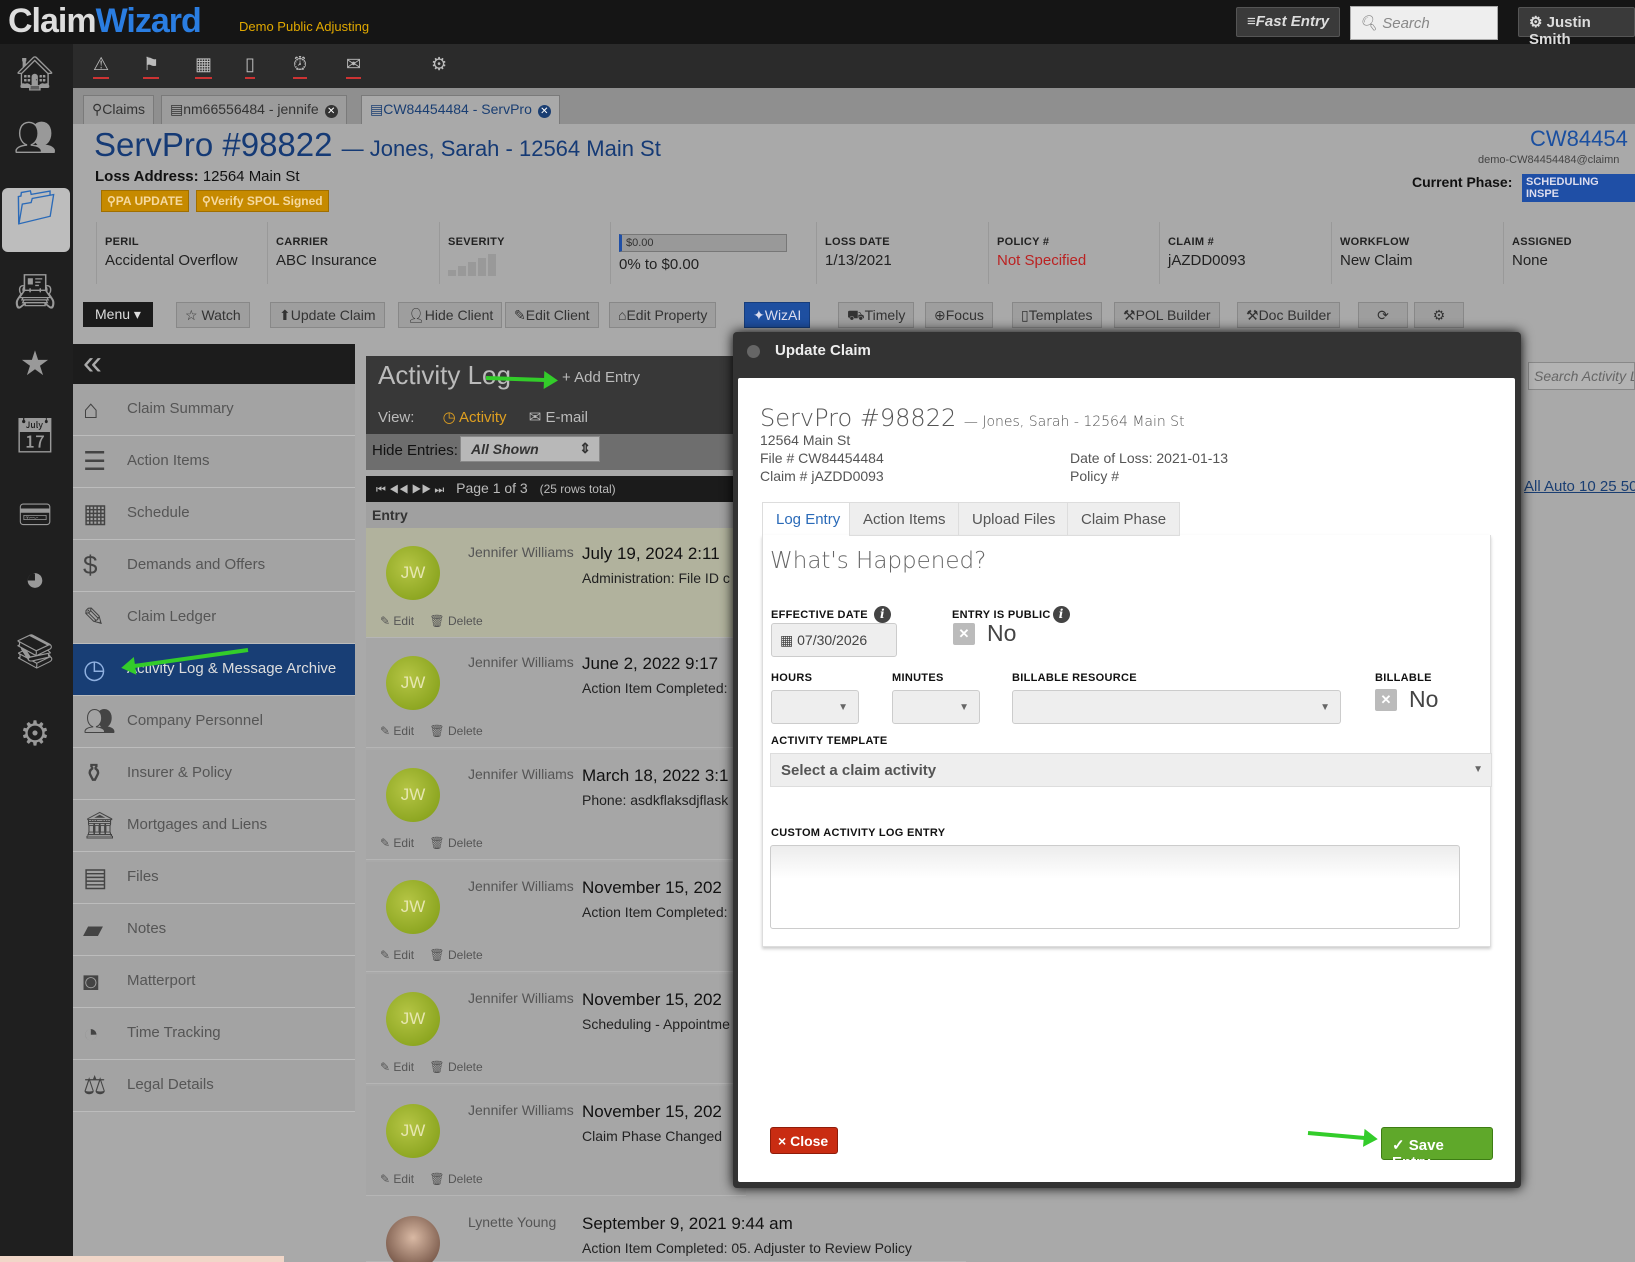 This screenshot has width=1635, height=1262. Describe the element at coordinates (213, 315) in the screenshot. I see `watch-button: ☆ Watch` at that location.